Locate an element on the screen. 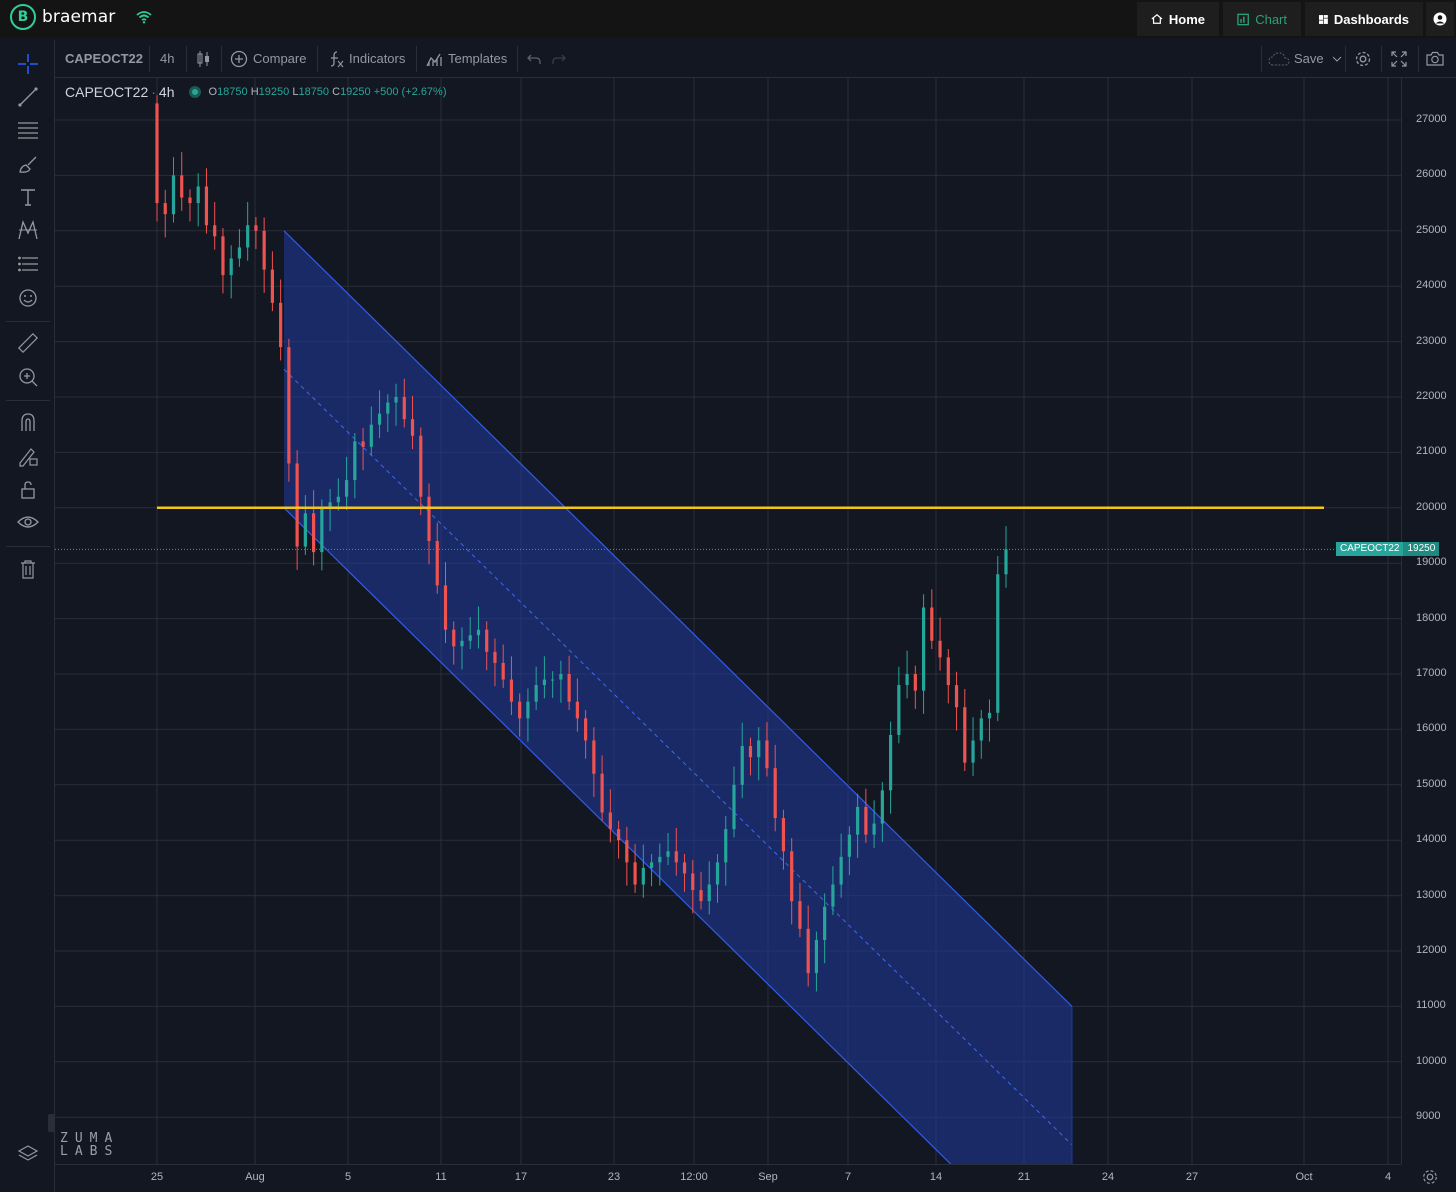 This screenshot has width=1456, height=1192. price-tick-label: 16000 is located at coordinates (1431, 728).